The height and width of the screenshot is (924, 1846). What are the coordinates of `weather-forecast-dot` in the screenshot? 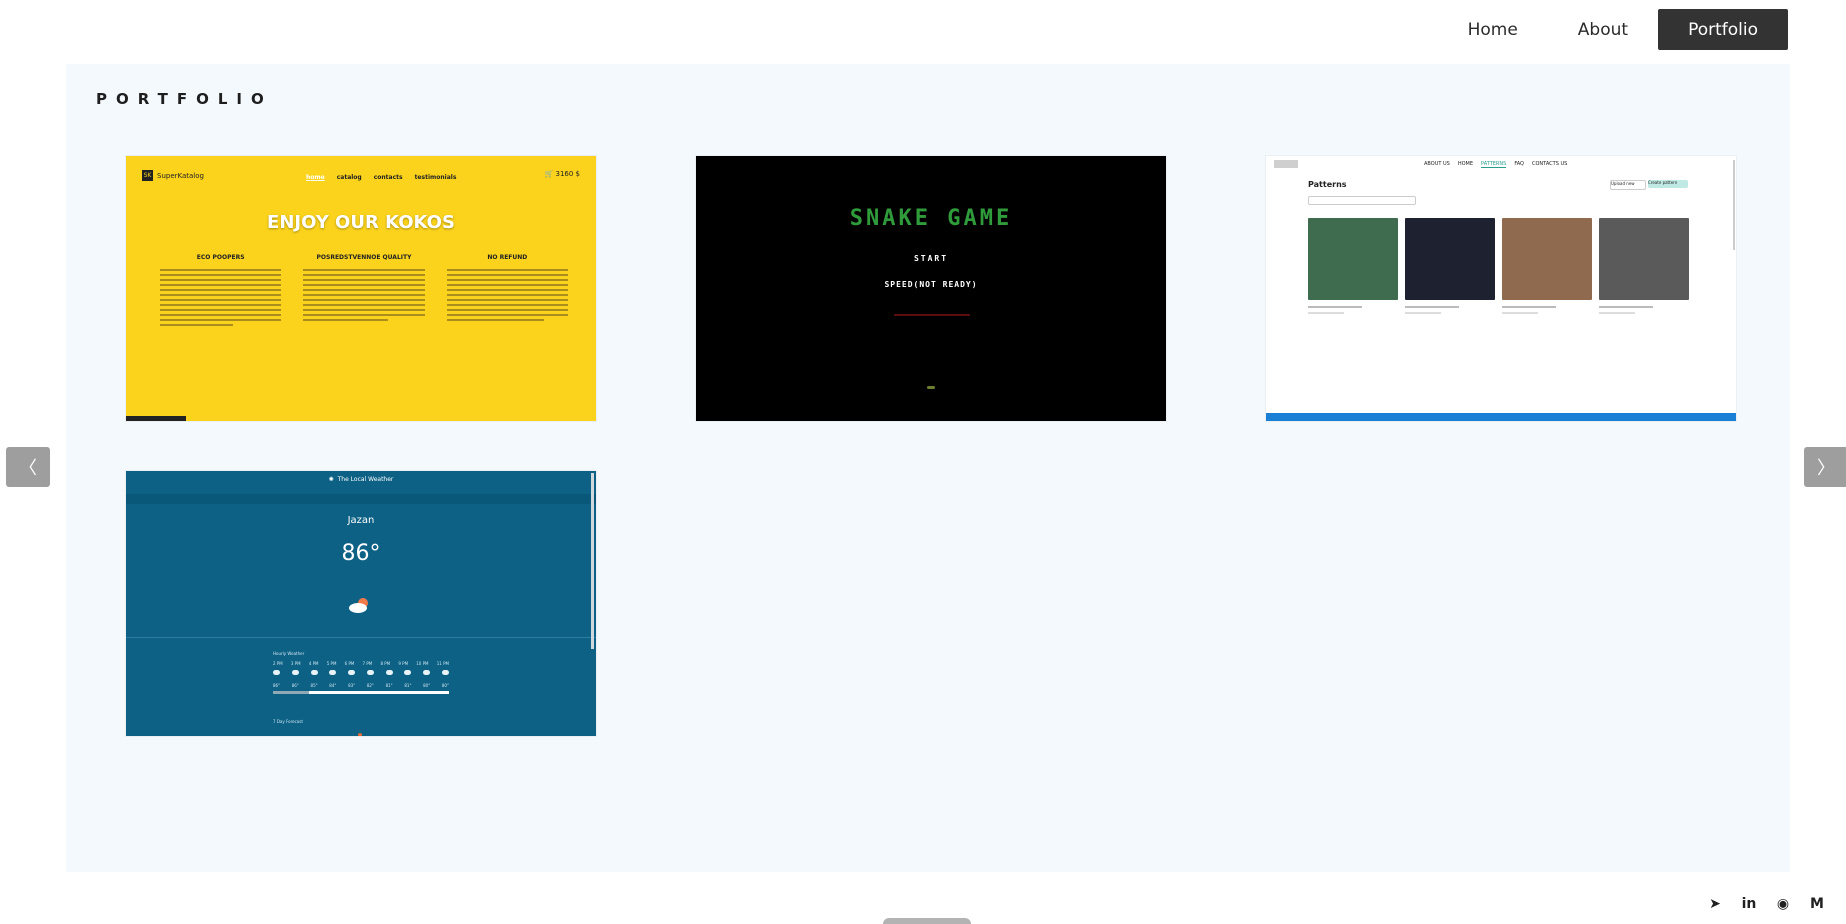 It's located at (360, 734).